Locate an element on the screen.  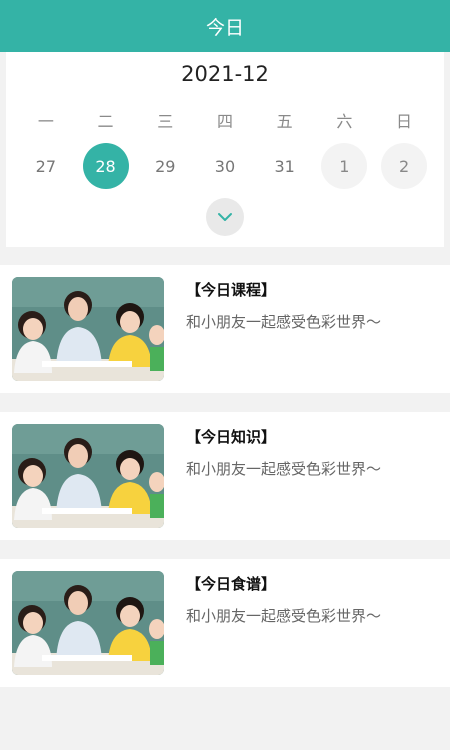
item-title: 【今日知识】 is located at coordinates (231, 437).